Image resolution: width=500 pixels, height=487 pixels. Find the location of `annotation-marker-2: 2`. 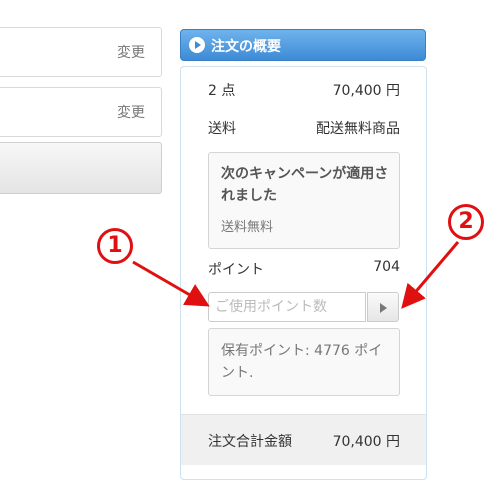

annotation-marker-2: 2 is located at coordinates (466, 222).